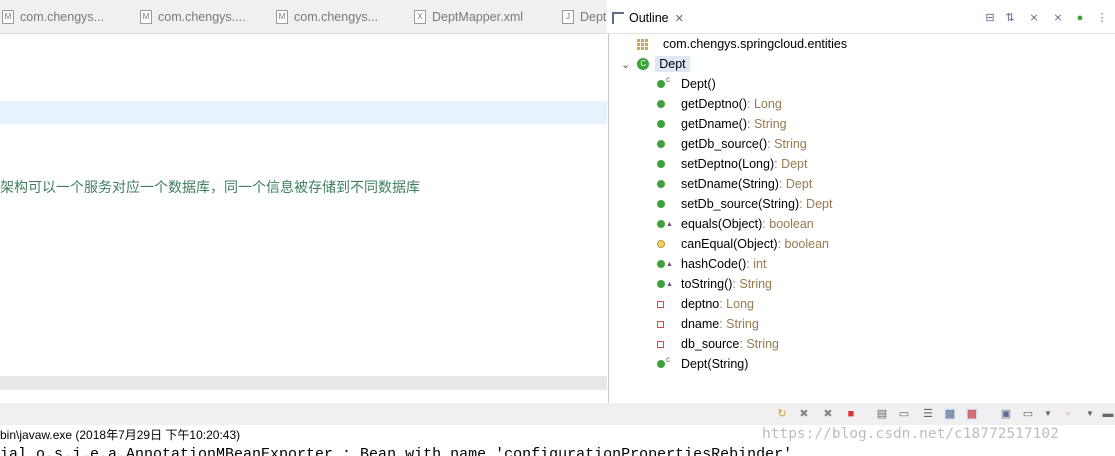 This screenshot has width=1115, height=456. Describe the element at coordinates (593, 16) in the screenshot. I see `editor-tab-label: Dept` at that location.